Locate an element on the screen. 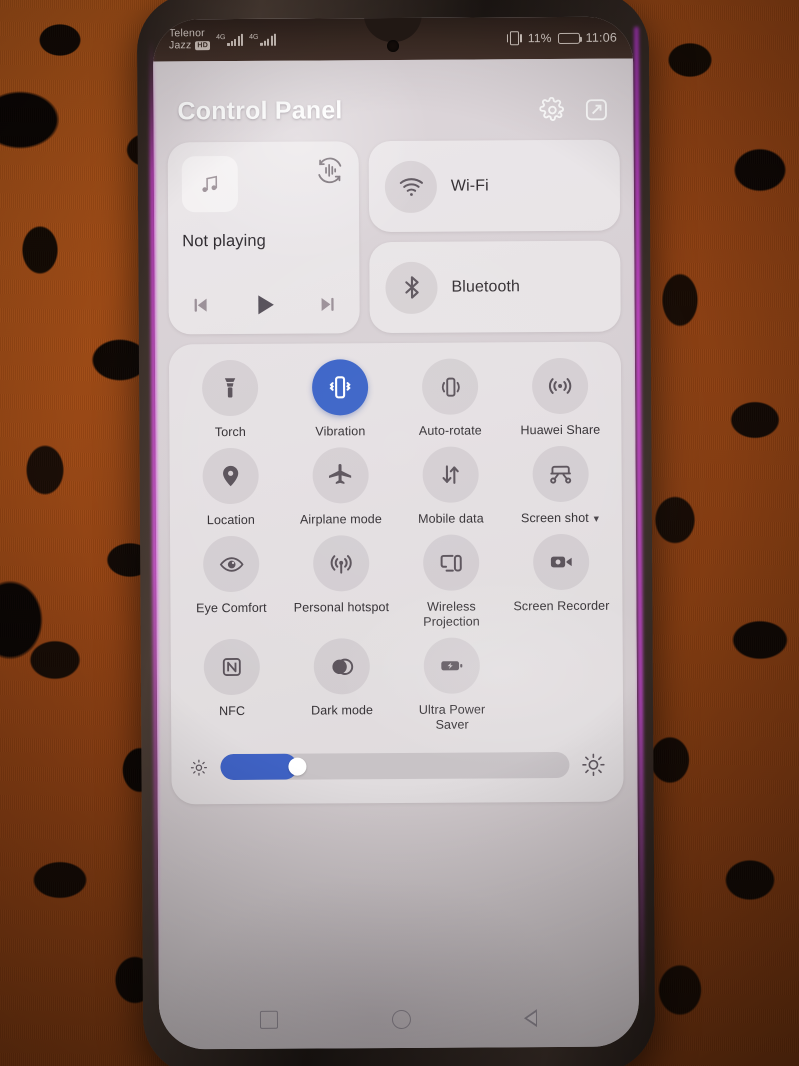  bluetooth-tile: Bluetooth is located at coordinates (495, 287).